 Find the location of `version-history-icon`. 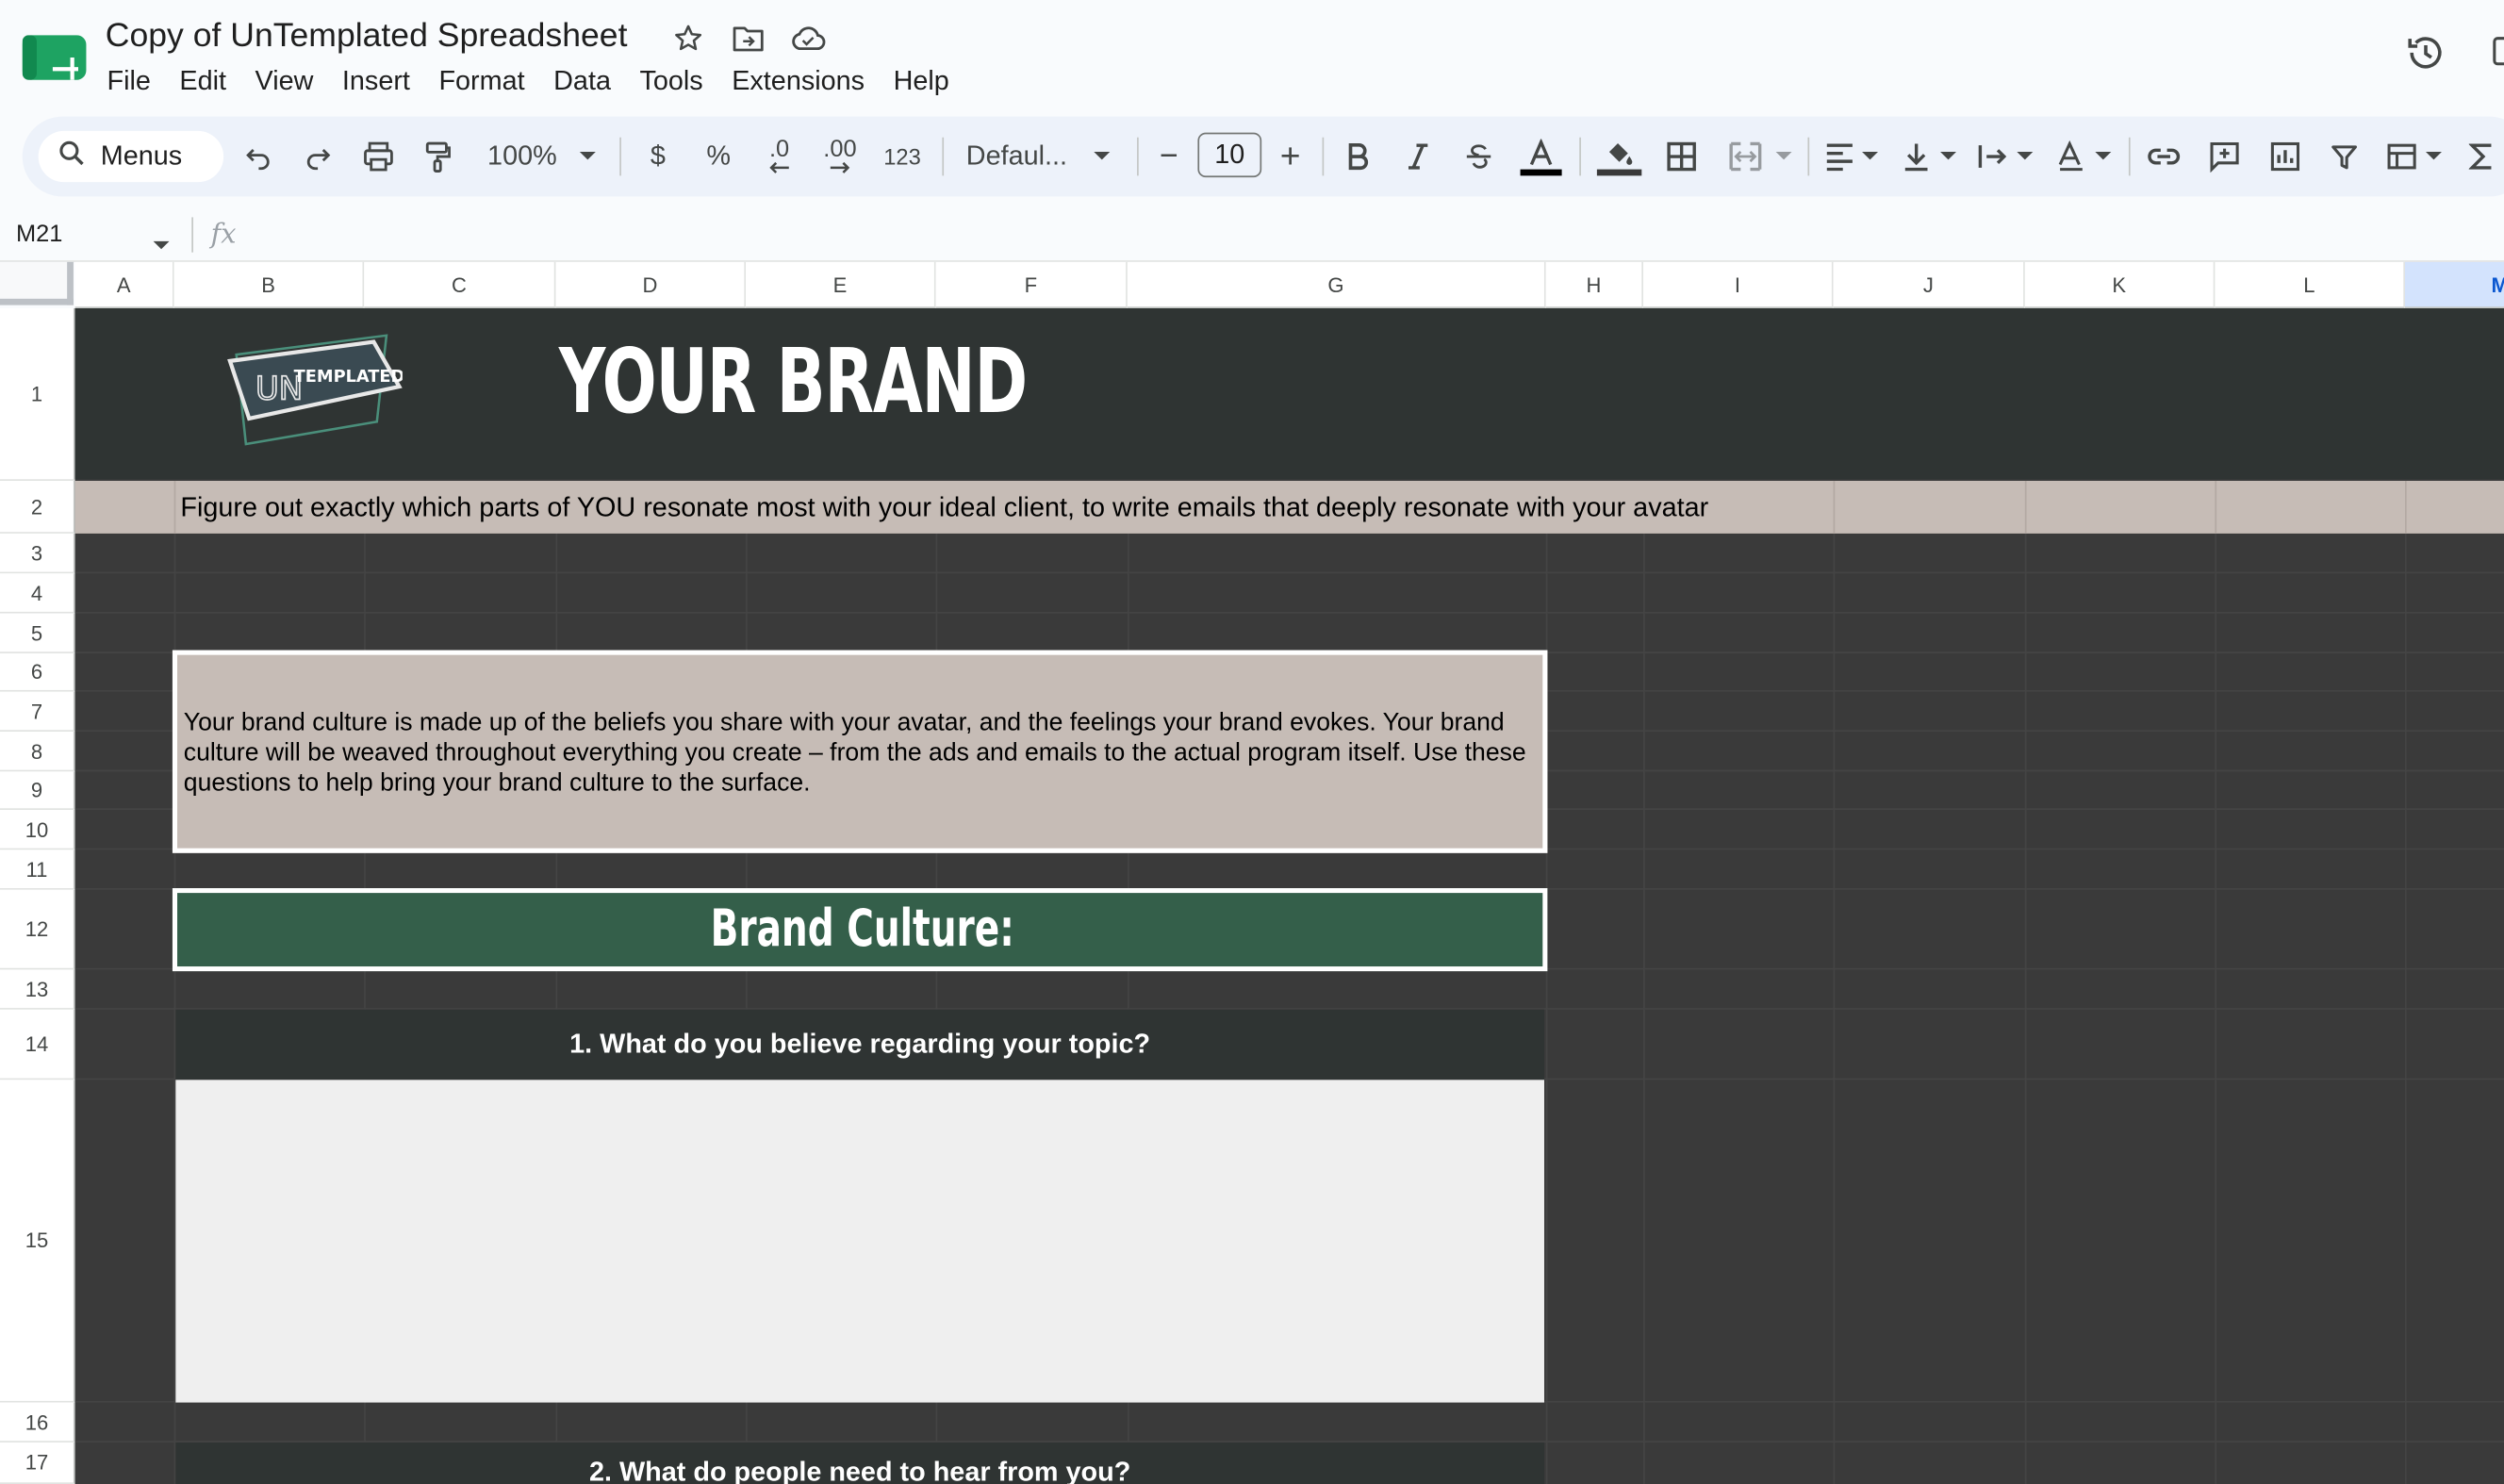

version-history-icon is located at coordinates (2425, 52).